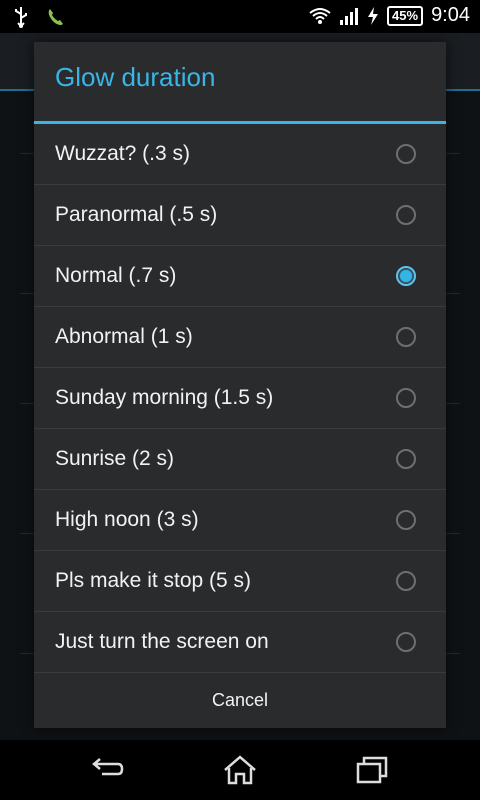 This screenshot has width=480, height=800. What do you see at coordinates (127, 519) in the screenshot?
I see `option-label: High noon (3 s)` at bounding box center [127, 519].